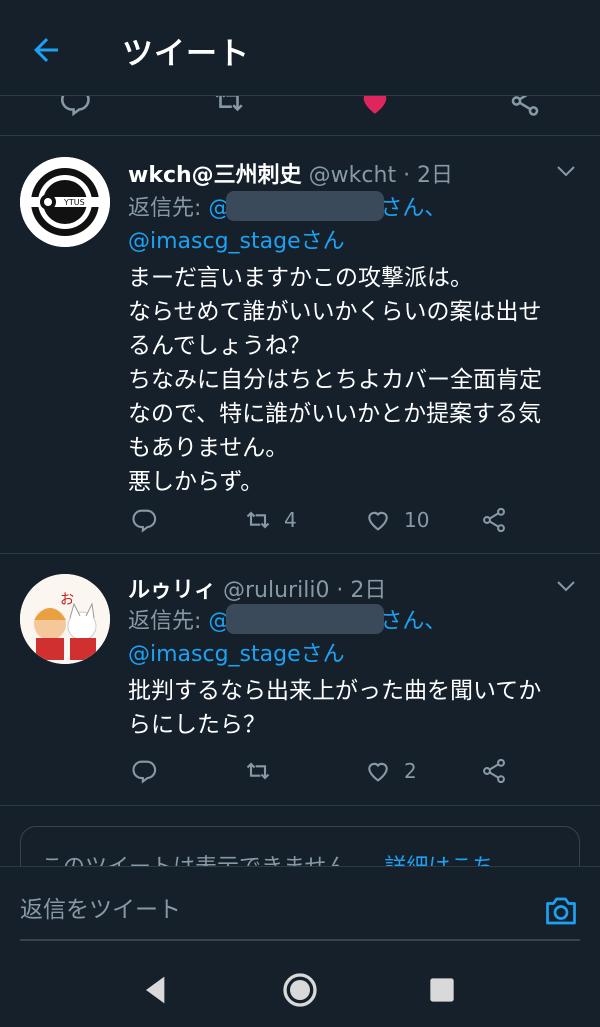  I want to click on arrow-left-icon, so click(46, 50).